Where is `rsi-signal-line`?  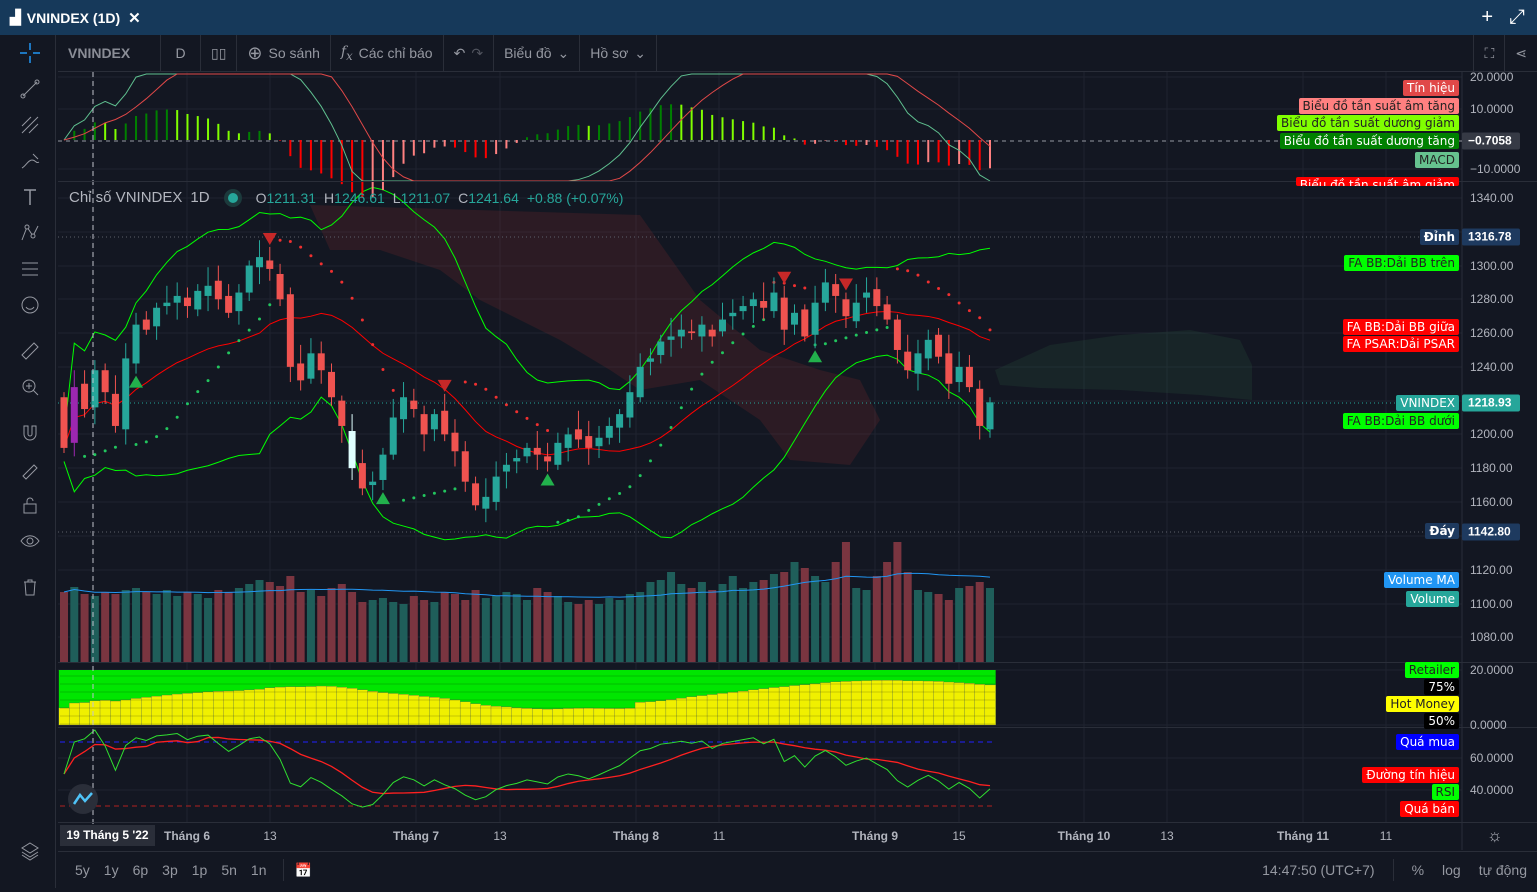 rsi-signal-line is located at coordinates (527, 765).